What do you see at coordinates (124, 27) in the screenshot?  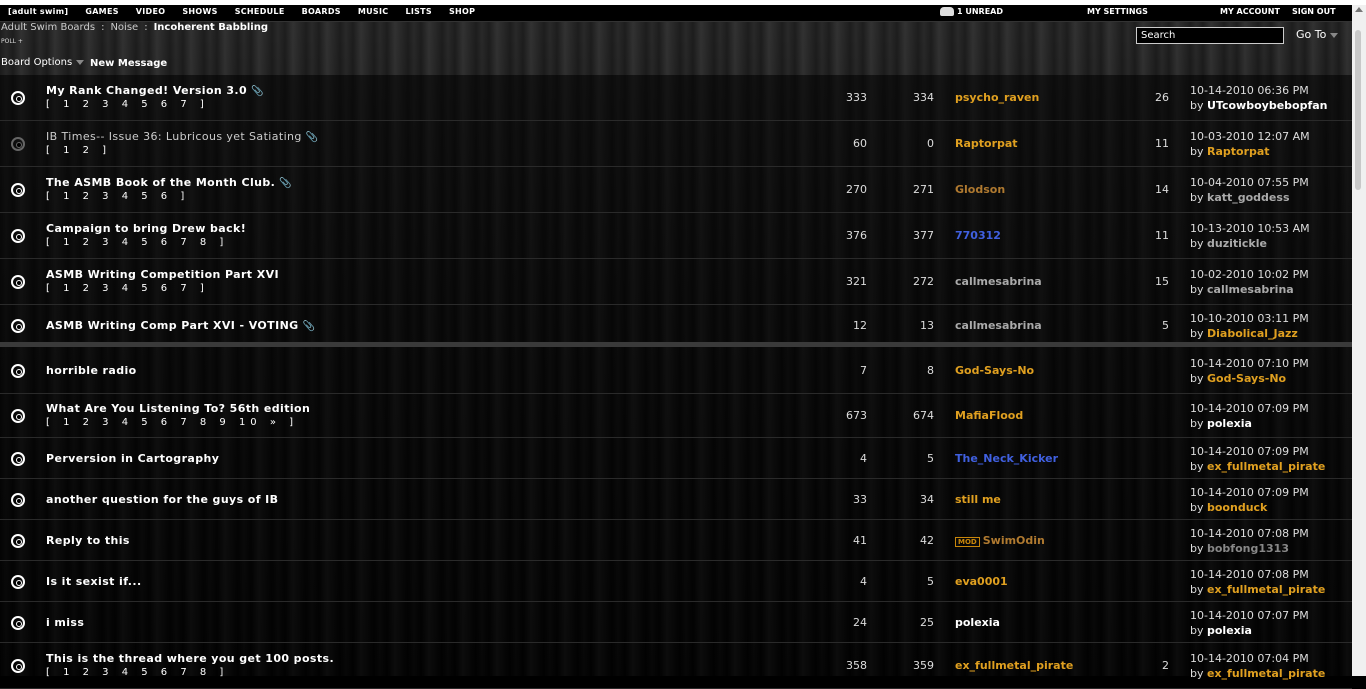 I see `breadcrumb-section: Noise` at bounding box center [124, 27].